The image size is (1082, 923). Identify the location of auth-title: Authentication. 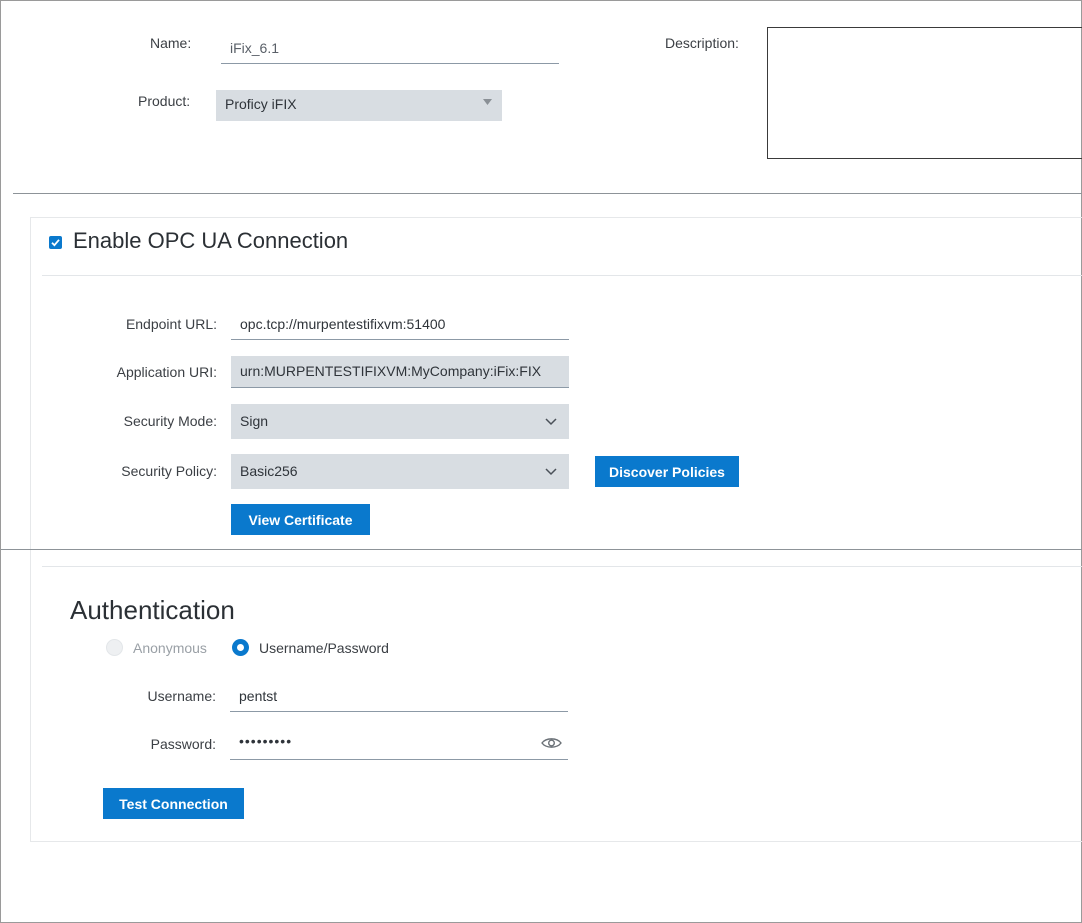
(152, 610).